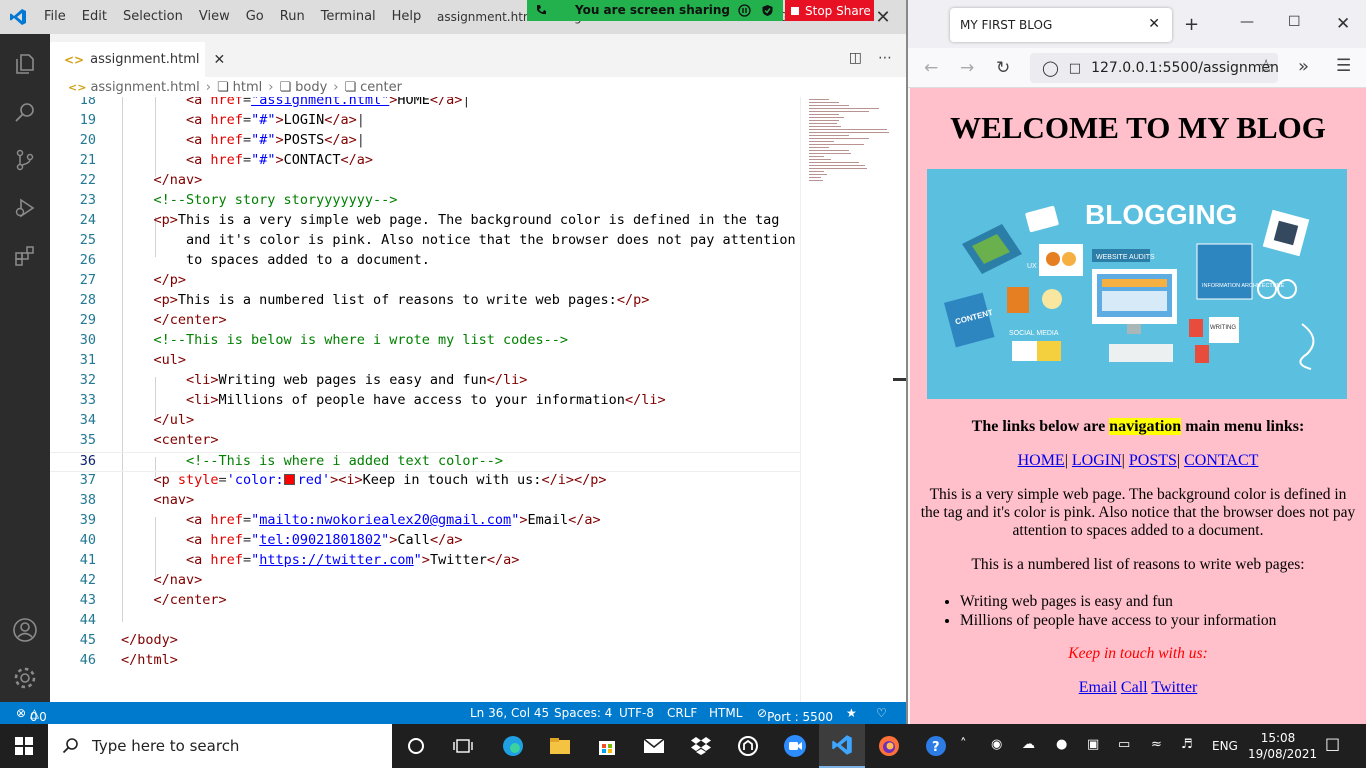 The height and width of the screenshot is (768, 1366). Describe the element at coordinates (654, 746) in the screenshot. I see `mail-icon` at that location.